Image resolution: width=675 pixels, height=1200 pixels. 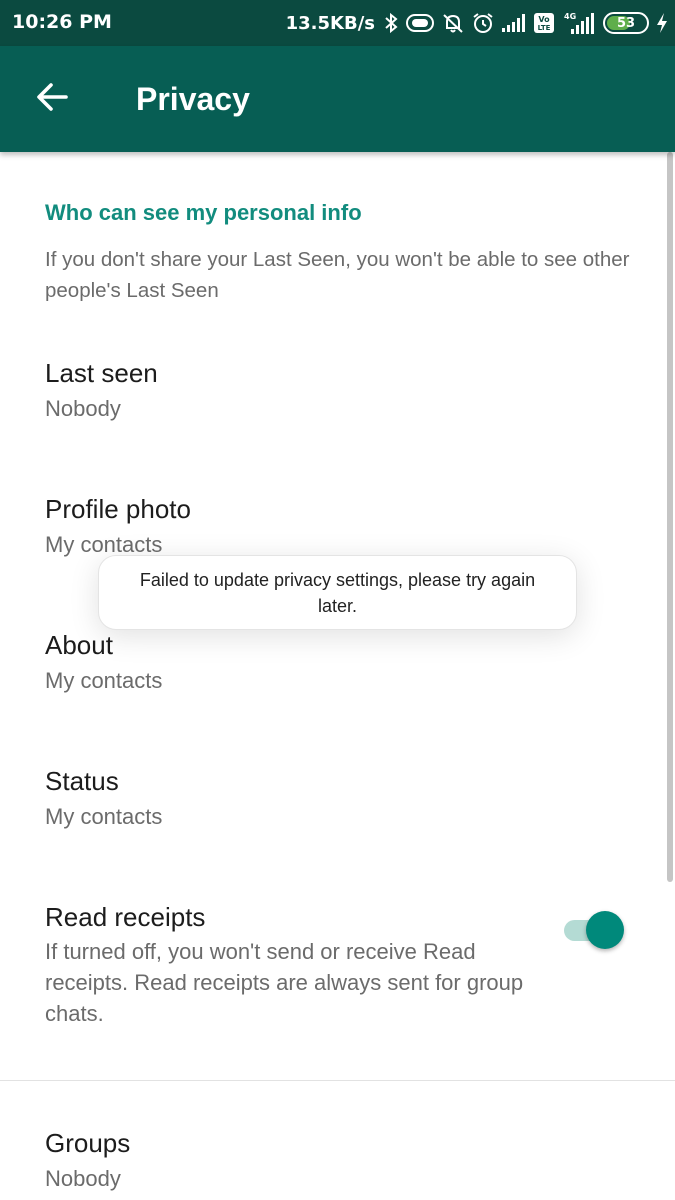 I want to click on status-bar: 10:26 PM 13.5KB/s Vo LTE 4G 53, so click(x=337, y=23).